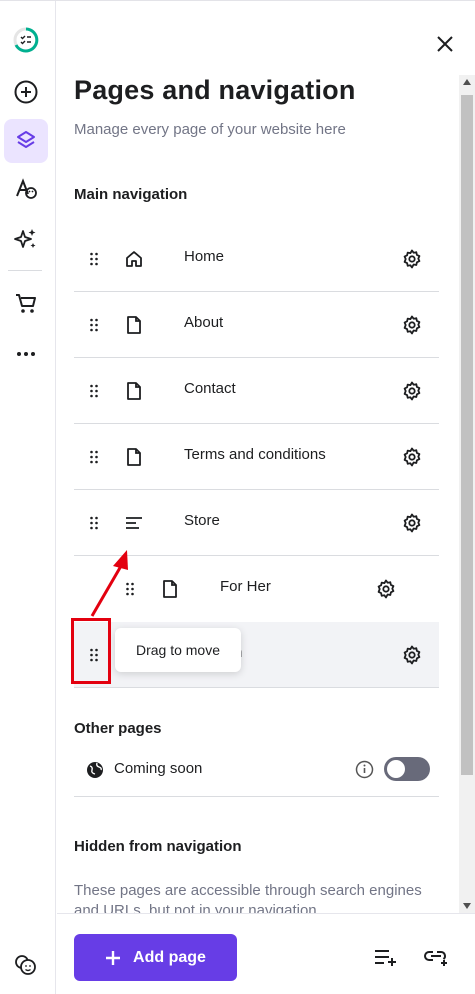 The image size is (475, 994). Describe the element at coordinates (26, 239) in the screenshot. I see `ai-sparkle-icon` at that location.